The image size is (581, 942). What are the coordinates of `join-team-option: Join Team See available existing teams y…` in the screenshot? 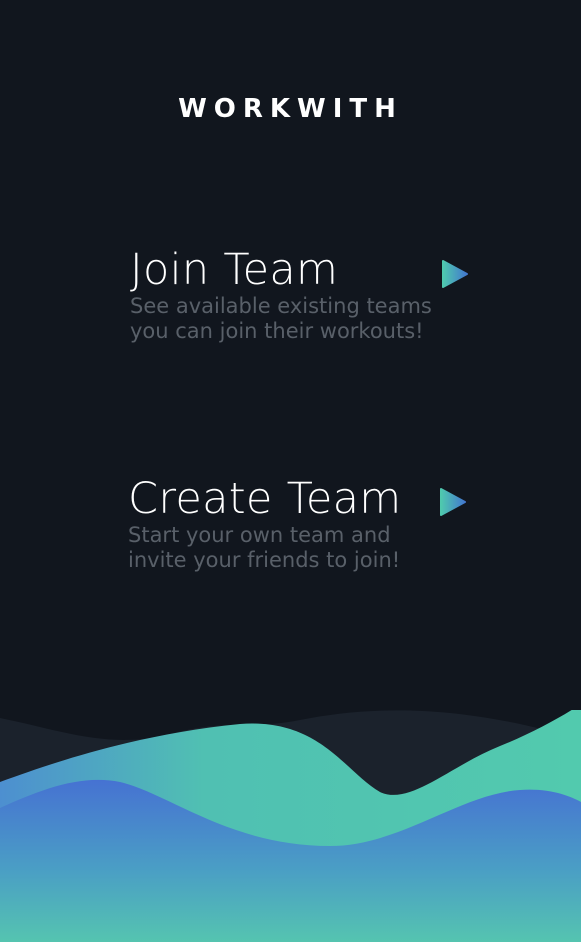 It's located at (305, 299).